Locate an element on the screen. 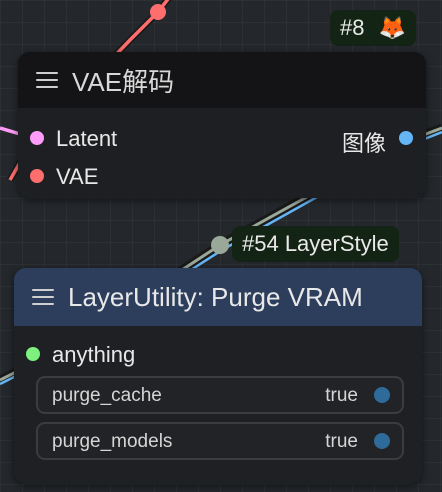  node-title: LayerUtility: Purge VRAM is located at coordinates (215, 296).